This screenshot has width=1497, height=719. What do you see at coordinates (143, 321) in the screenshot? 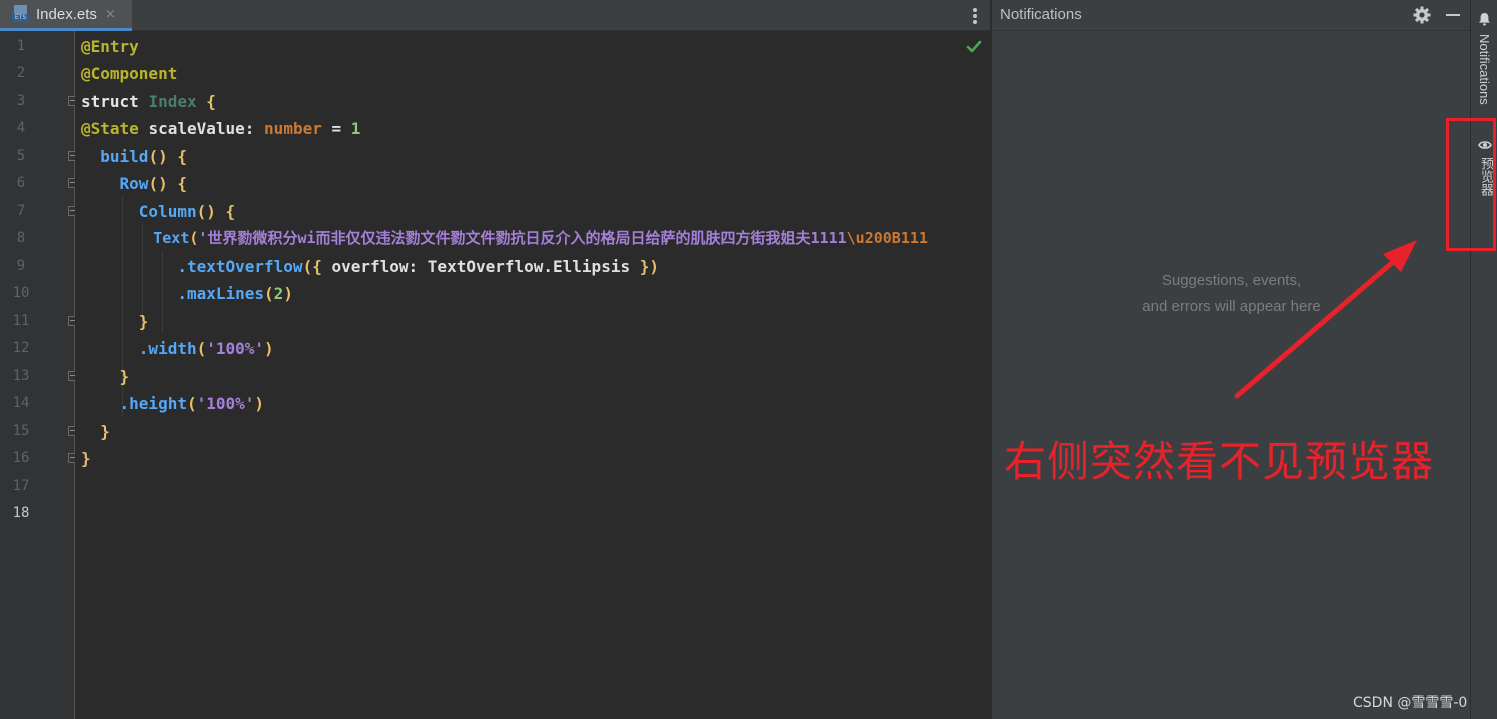
I see `code-line-11: }` at bounding box center [143, 321].